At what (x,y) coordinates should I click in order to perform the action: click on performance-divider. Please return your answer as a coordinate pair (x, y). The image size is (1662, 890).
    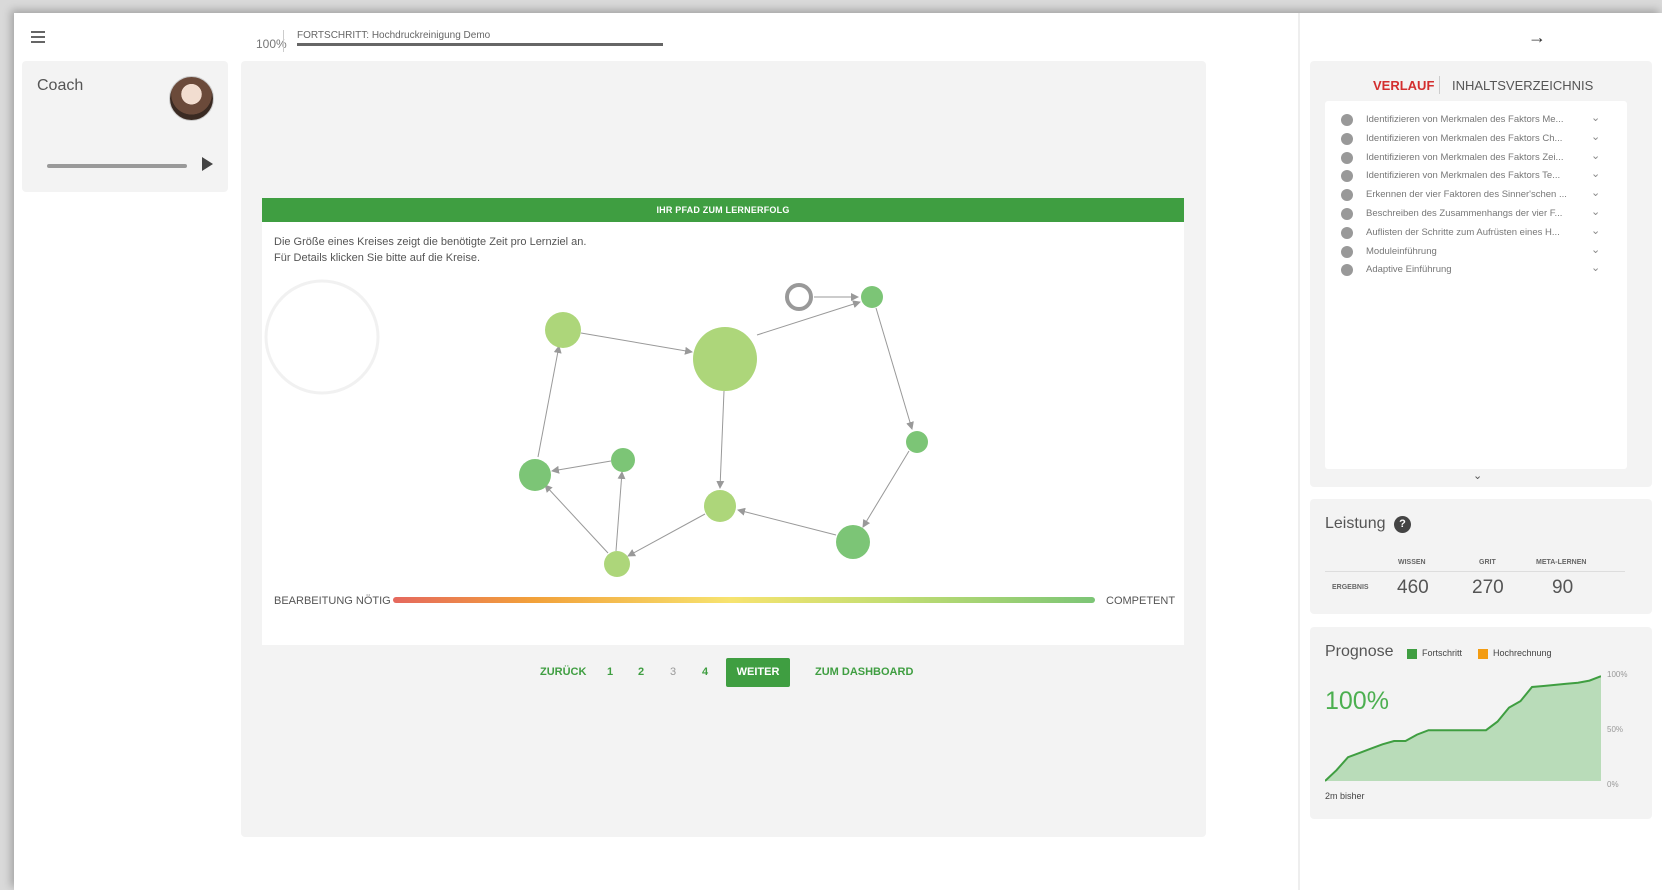
    Looking at the image, I should click on (1475, 571).